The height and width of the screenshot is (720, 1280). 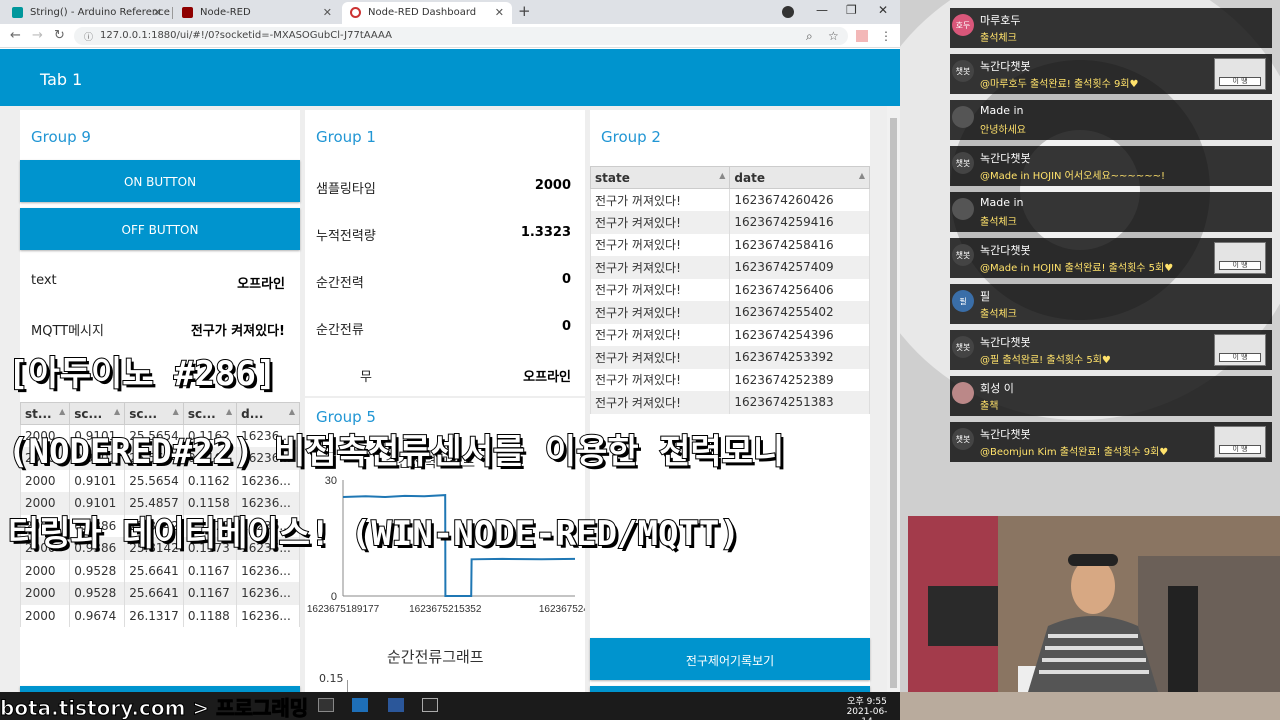 I want to click on taskbar-clock: 오후 9:55 2021-06-14, so click(x=867, y=707).